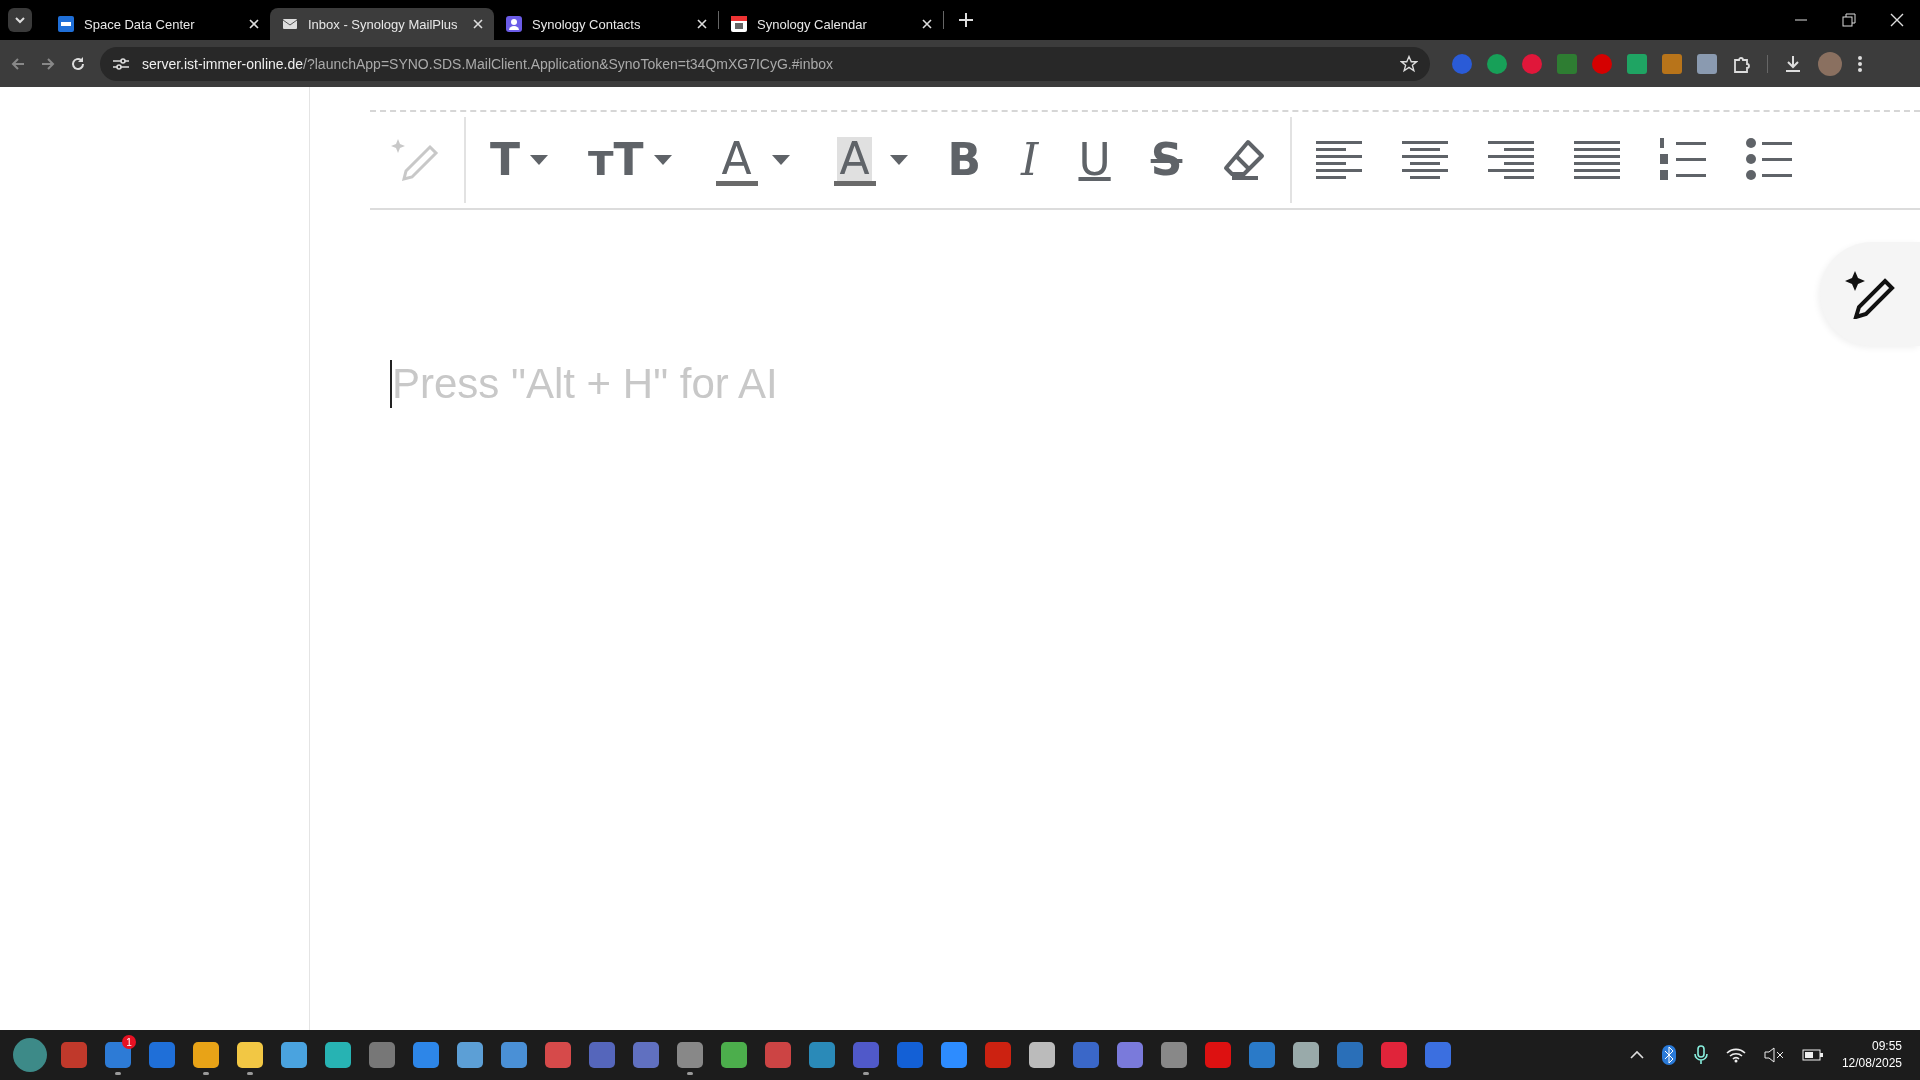 This screenshot has width=1920, height=1080. I want to click on clock: 09:55 12/08/2025, so click(1871, 1055).